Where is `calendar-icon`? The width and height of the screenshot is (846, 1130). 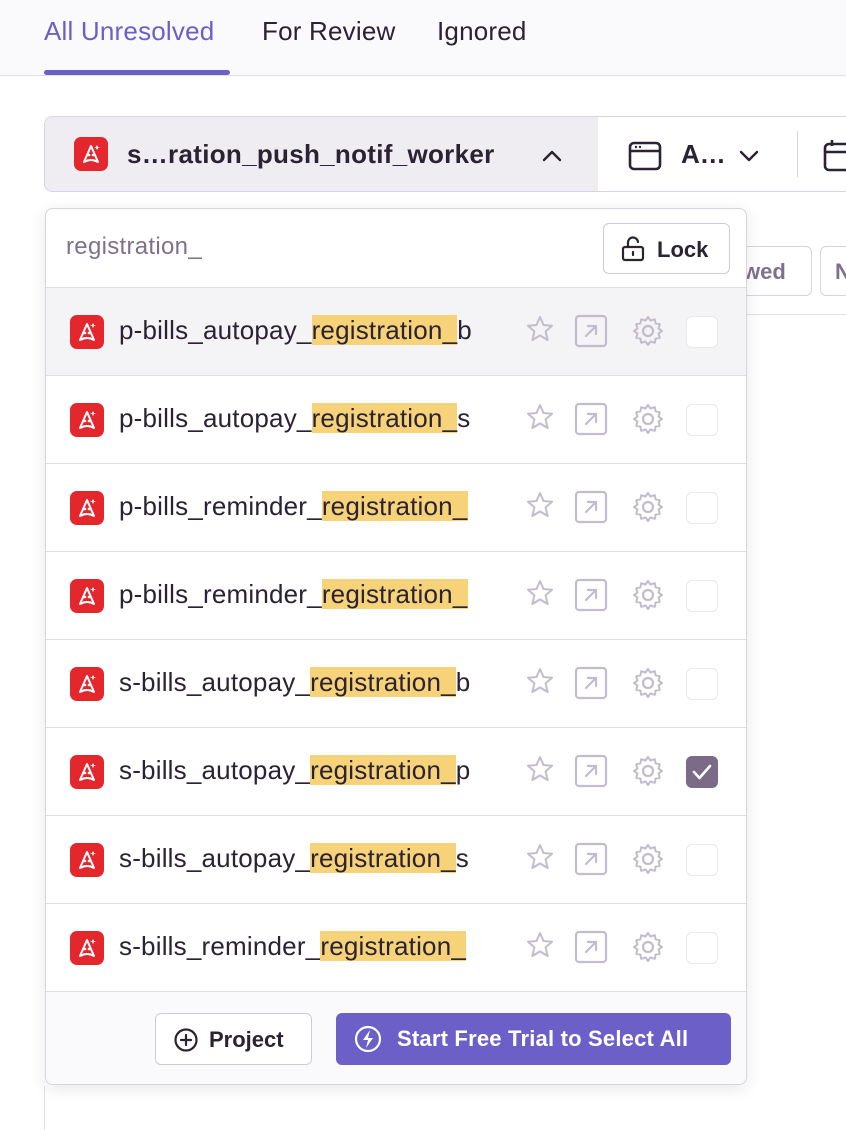 calendar-icon is located at coordinates (645, 156).